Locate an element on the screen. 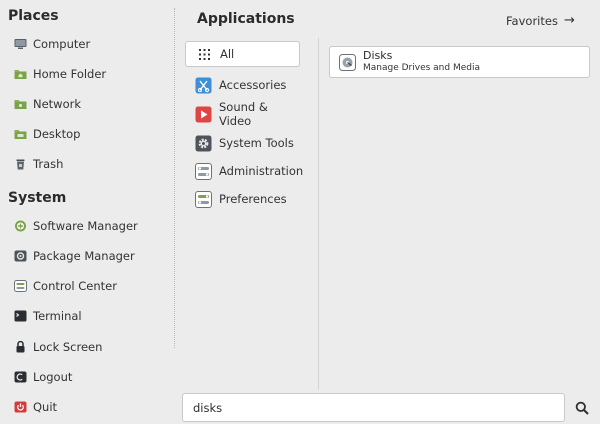 Image resolution: width=600 pixels, height=424 pixels. favorites-button: Favorites → is located at coordinates (540, 20).